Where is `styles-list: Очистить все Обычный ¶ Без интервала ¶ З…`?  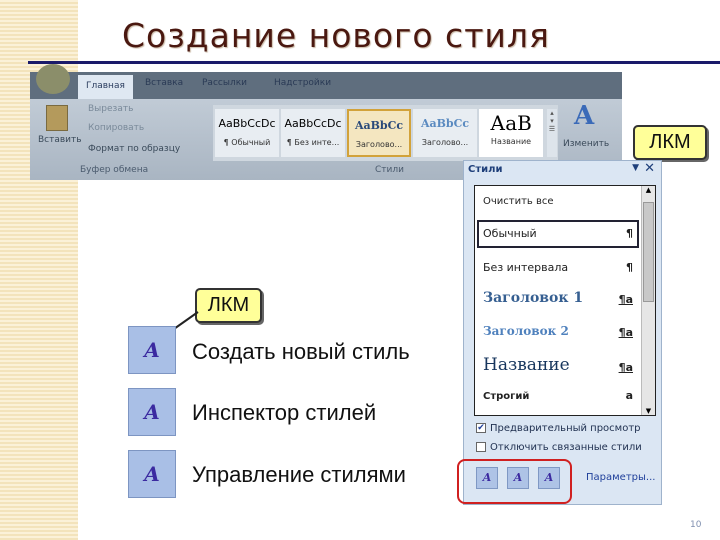
styles-list: Очистить все Обычный ¶ Без интервала ¶ З… is located at coordinates (565, 300).